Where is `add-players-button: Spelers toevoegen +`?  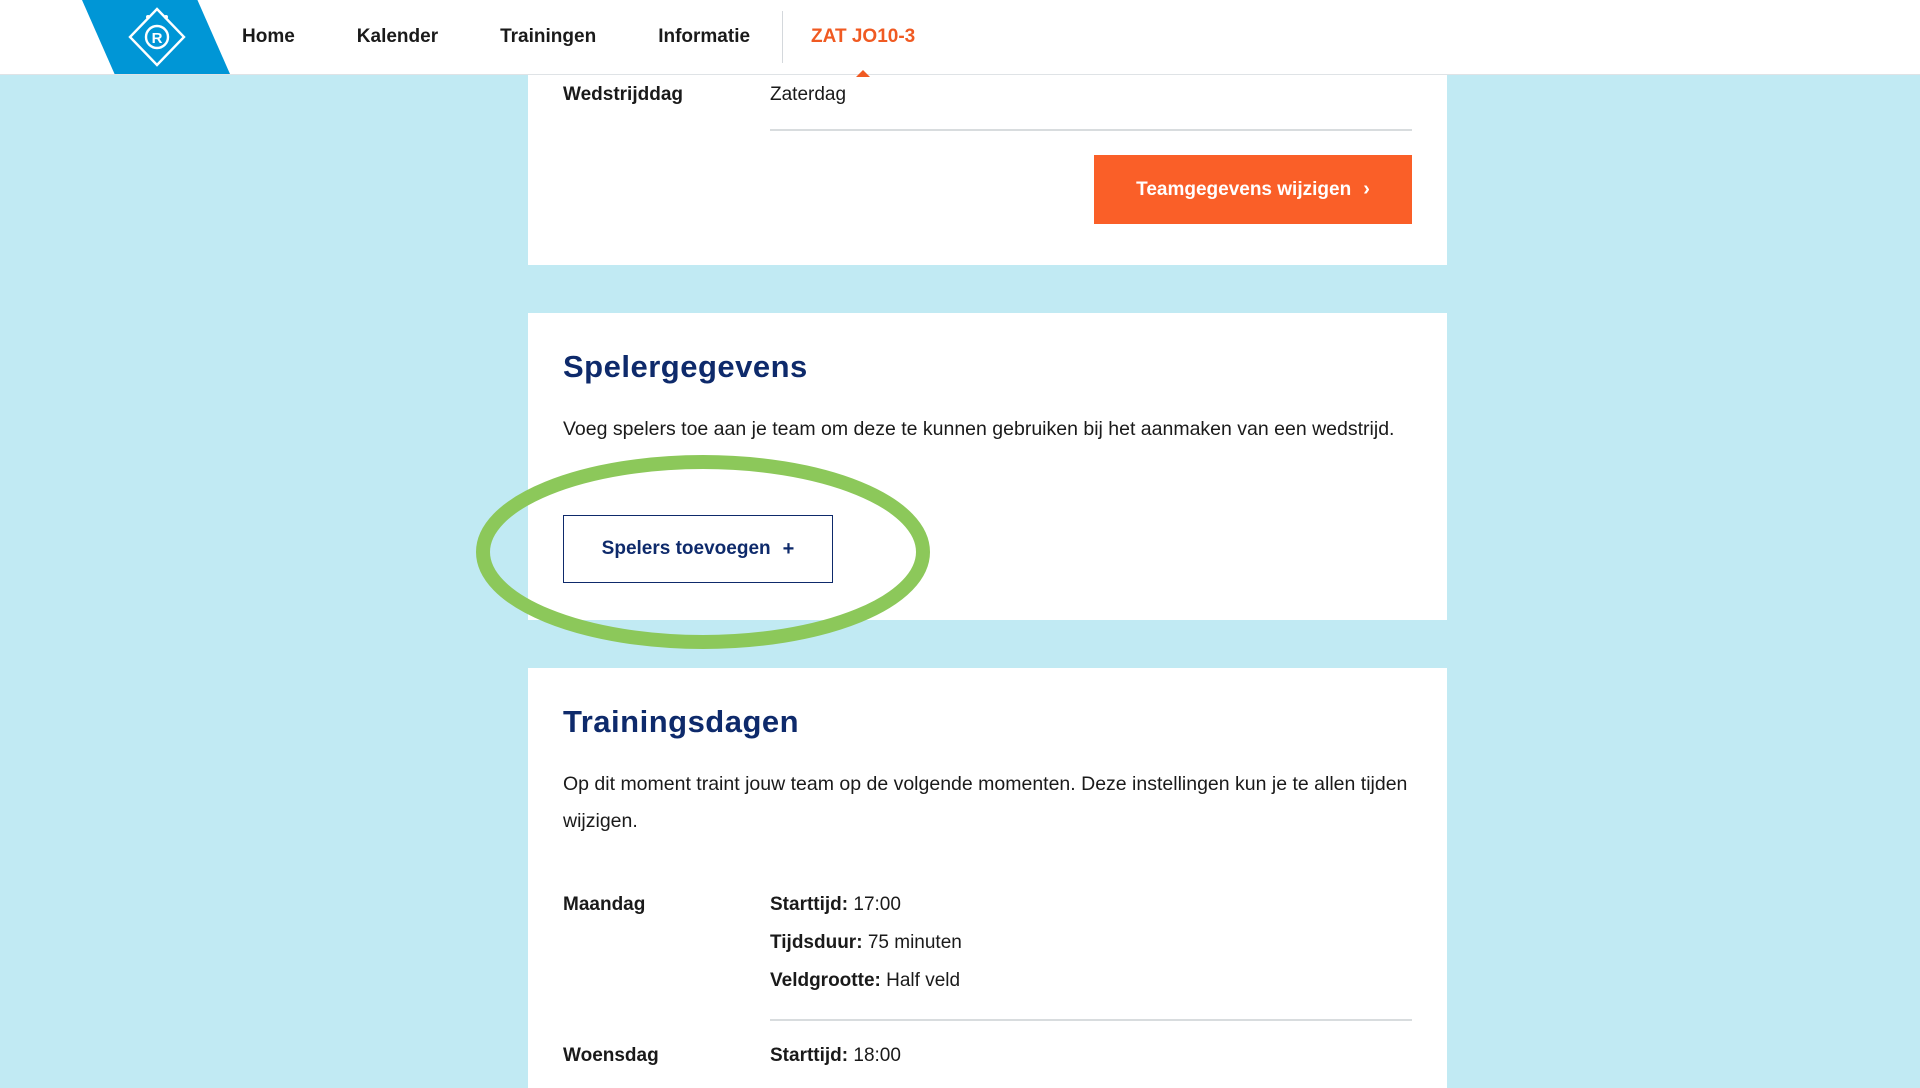 add-players-button: Spelers toevoegen + is located at coordinates (698, 549).